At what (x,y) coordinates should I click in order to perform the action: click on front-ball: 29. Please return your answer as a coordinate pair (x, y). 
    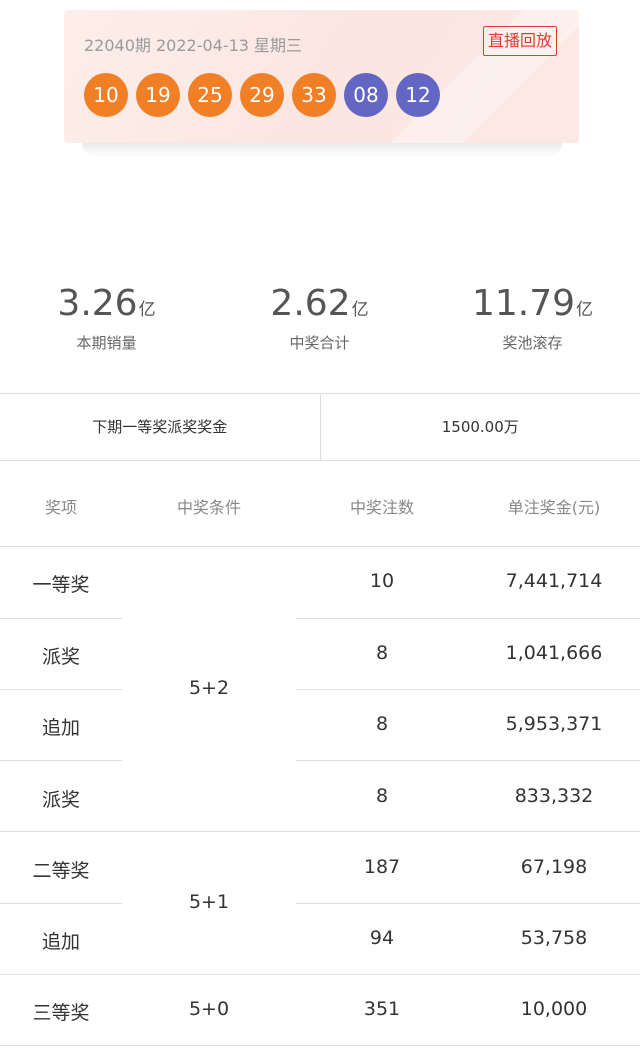
    Looking at the image, I should click on (262, 95).